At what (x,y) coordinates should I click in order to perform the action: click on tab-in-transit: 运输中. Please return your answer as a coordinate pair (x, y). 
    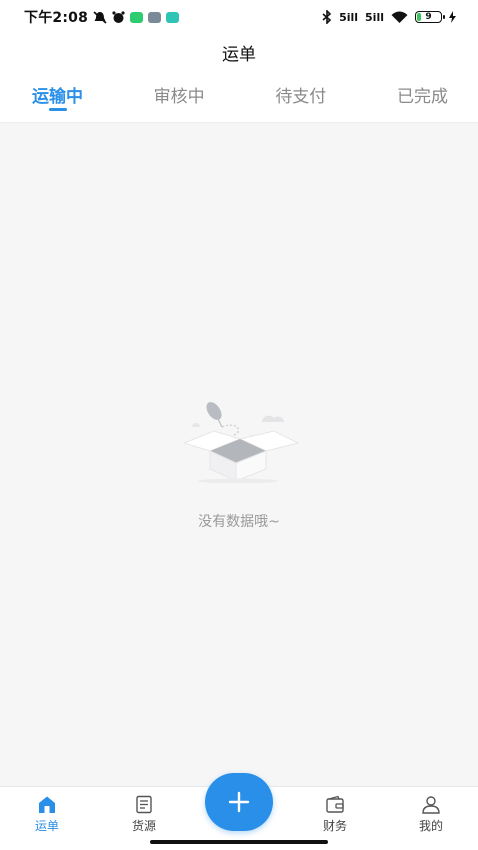
    Looking at the image, I should click on (57, 97).